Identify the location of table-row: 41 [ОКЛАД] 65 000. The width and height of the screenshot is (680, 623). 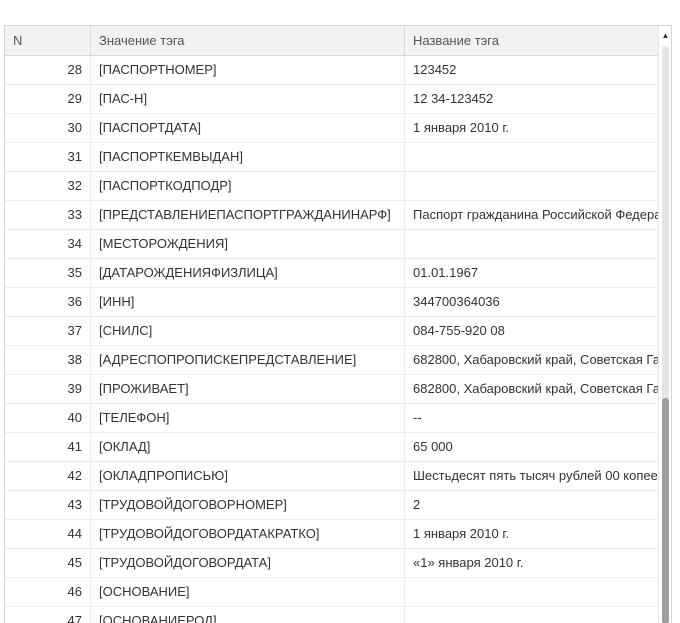
(331, 447).